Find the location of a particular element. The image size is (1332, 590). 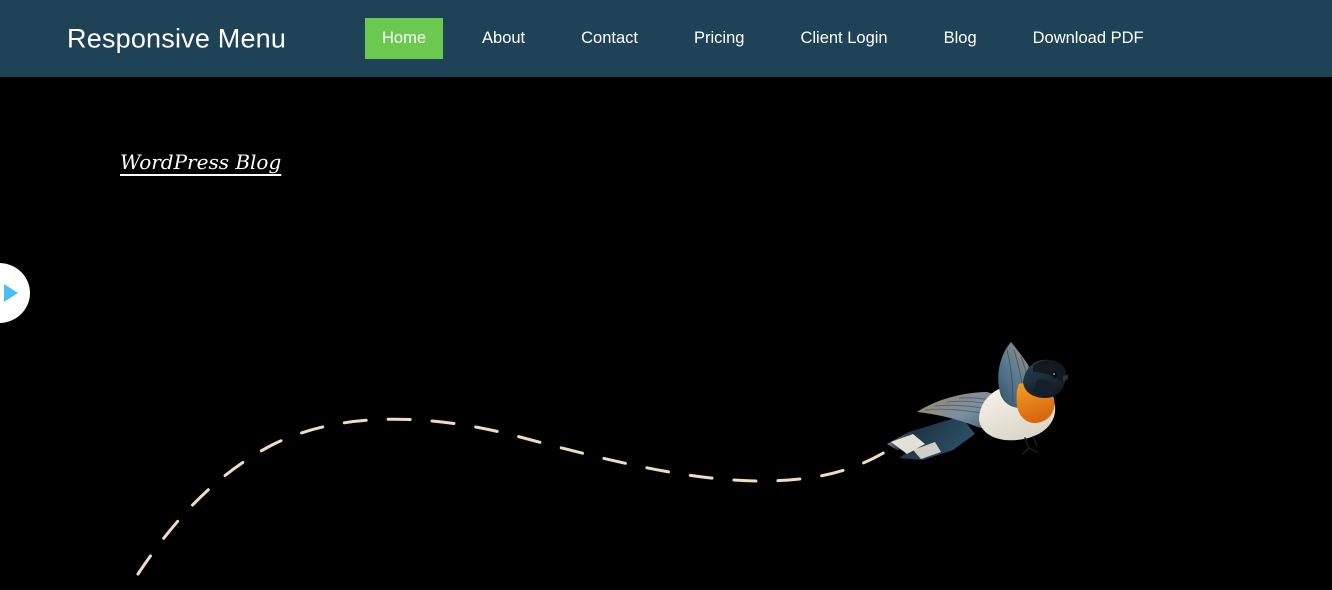

nav-item-client-login: Client Login is located at coordinates (843, 38).